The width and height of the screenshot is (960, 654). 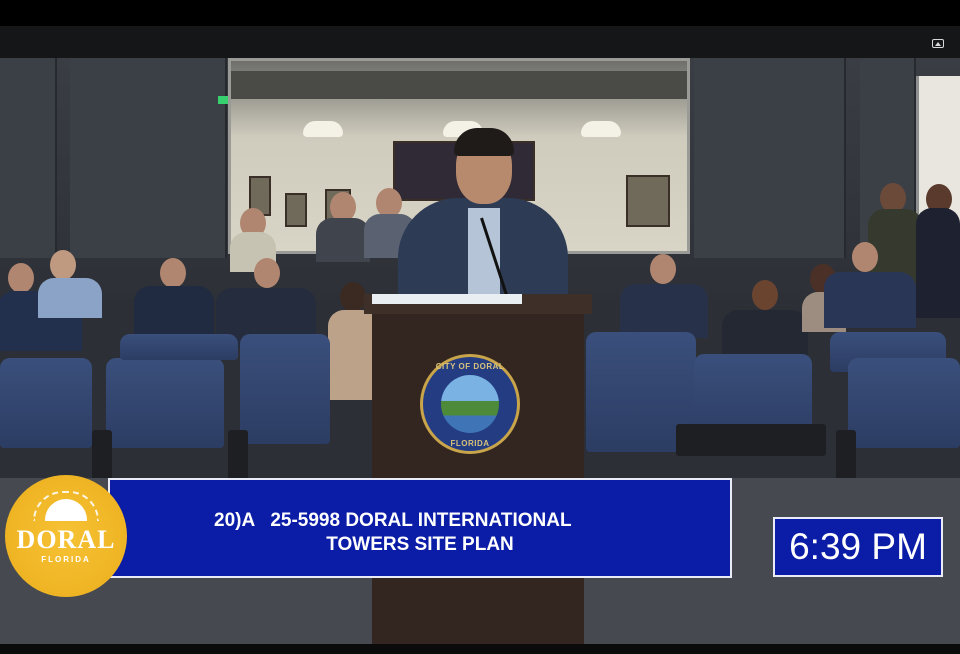 What do you see at coordinates (420, 544) in the screenshot?
I see `agenda-item-line-2: TOWERS SITE PLAN` at bounding box center [420, 544].